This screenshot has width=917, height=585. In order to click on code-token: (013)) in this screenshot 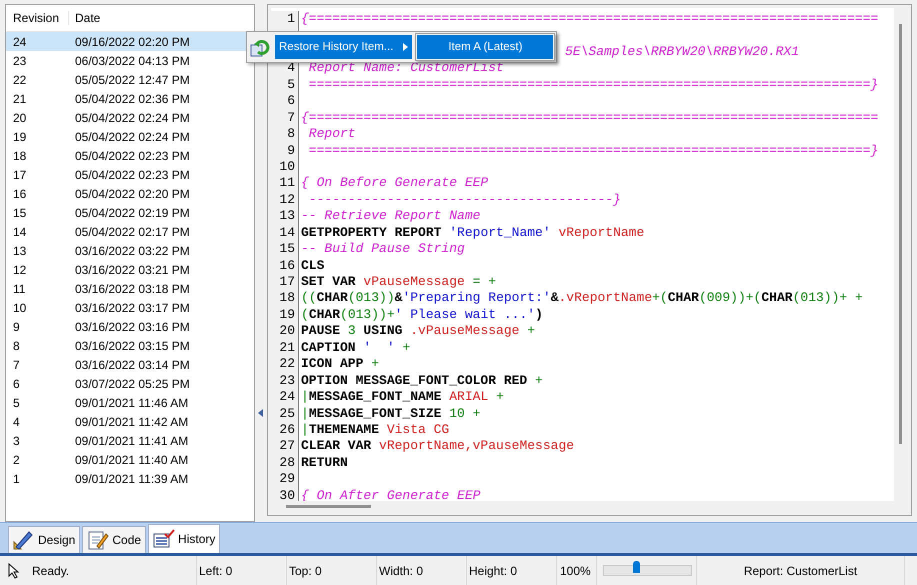, I will do `click(371, 298)`.